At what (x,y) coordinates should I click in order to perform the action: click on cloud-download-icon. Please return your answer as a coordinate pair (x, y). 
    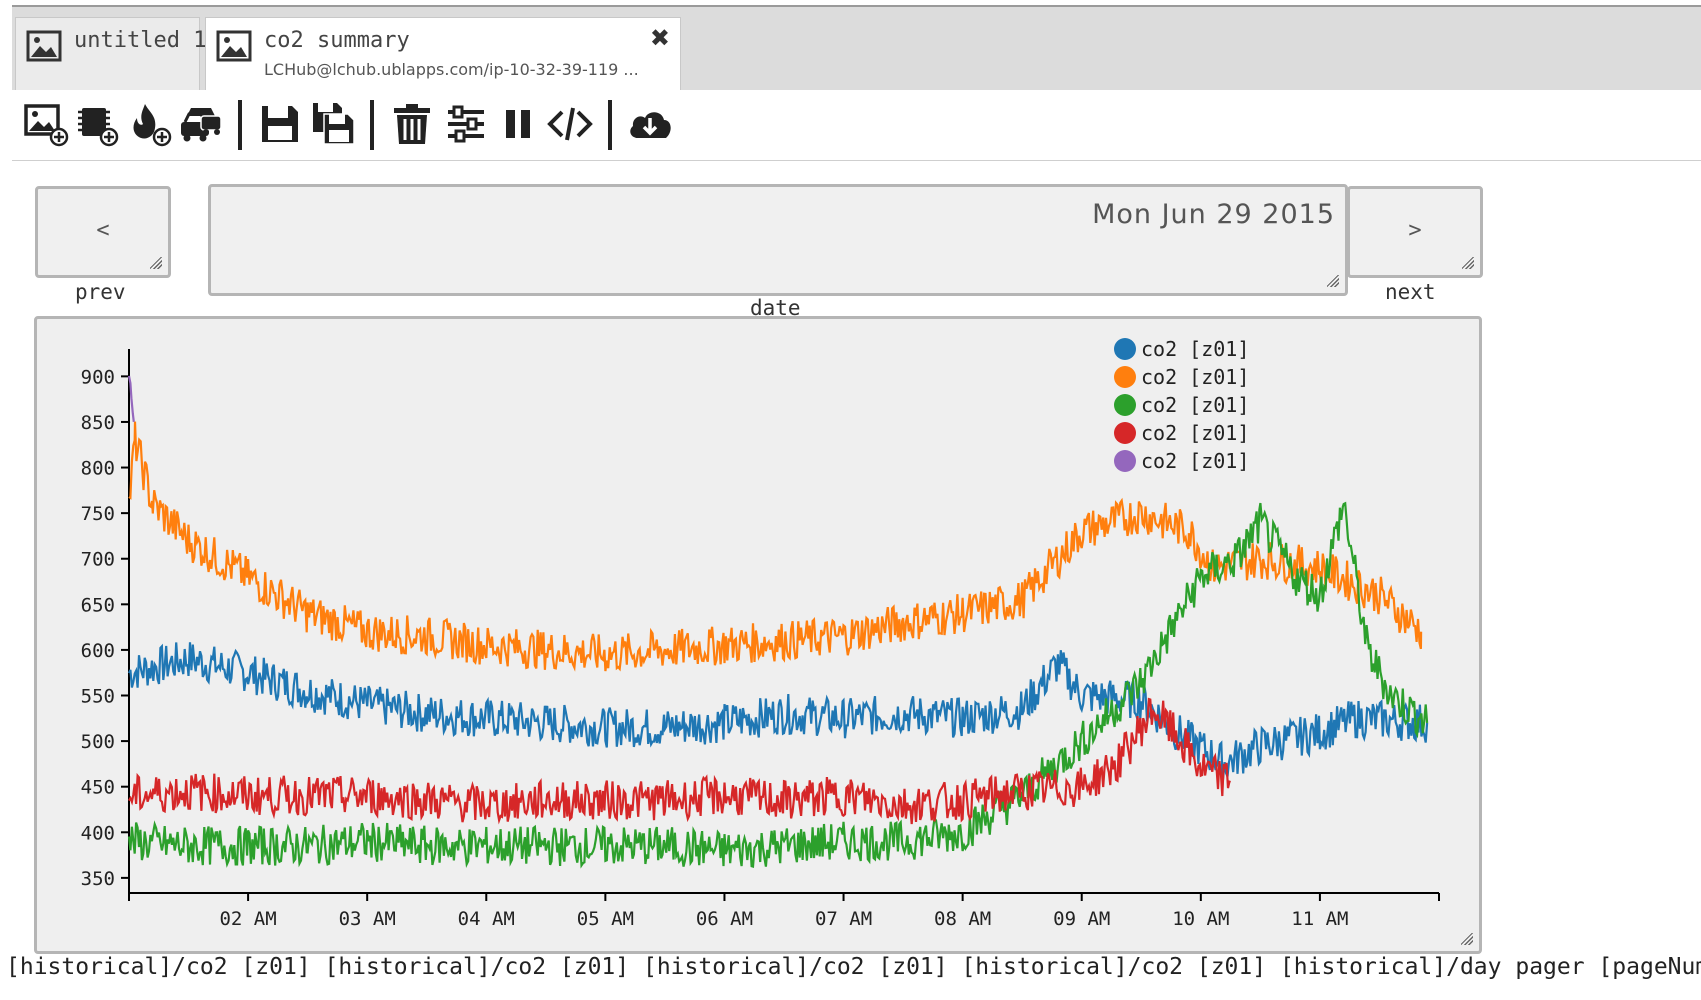
    Looking at the image, I should click on (650, 125).